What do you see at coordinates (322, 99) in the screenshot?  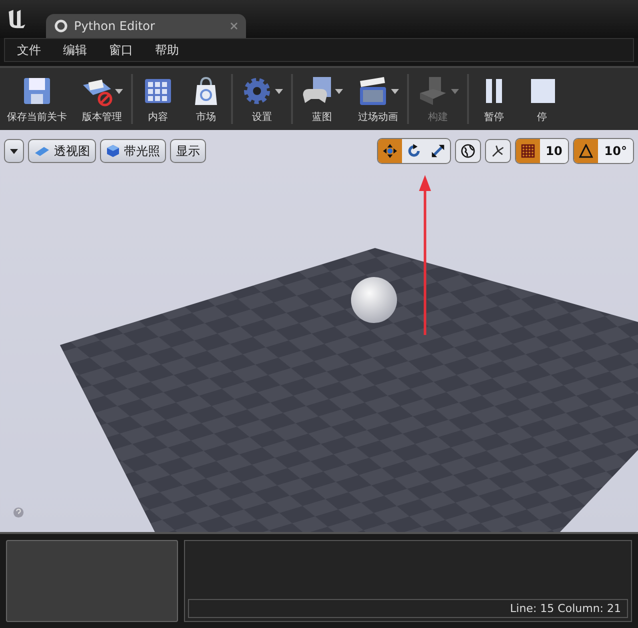 I see `toolbar-button: 蓝图` at bounding box center [322, 99].